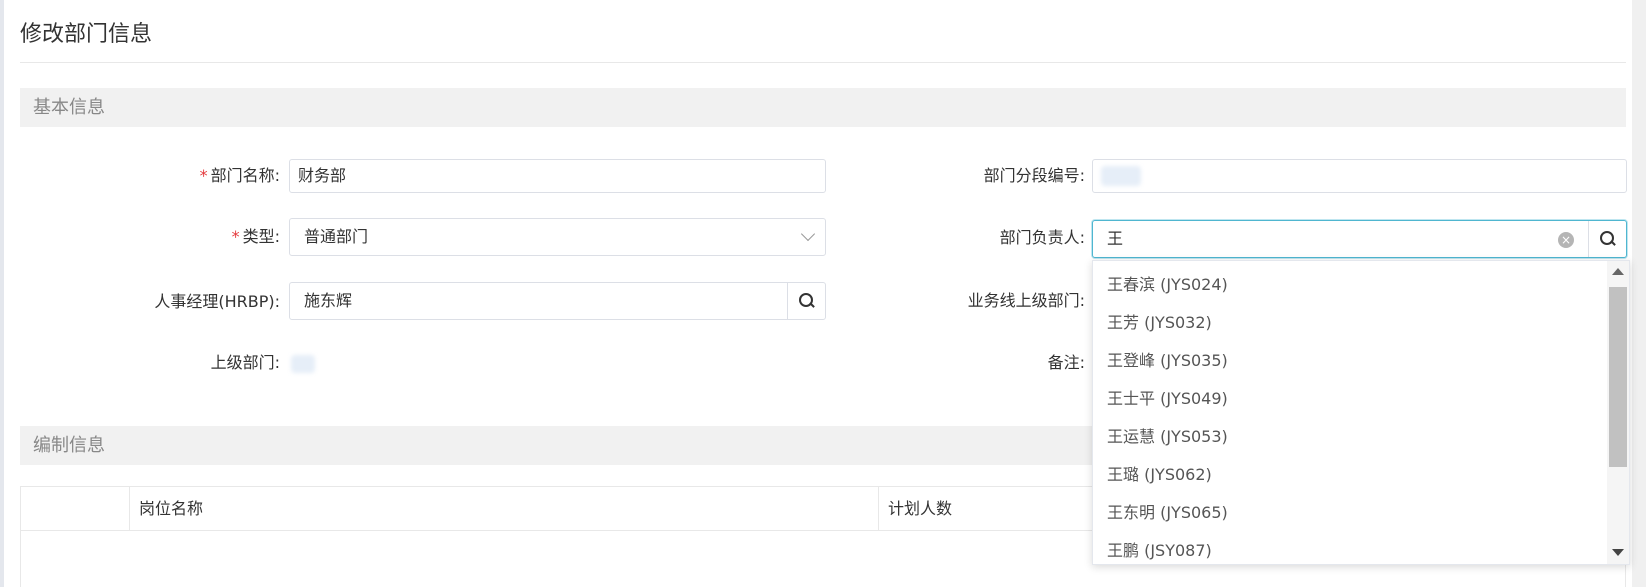 The width and height of the screenshot is (1646, 587). I want to click on hrbp-search-button, so click(806, 301).